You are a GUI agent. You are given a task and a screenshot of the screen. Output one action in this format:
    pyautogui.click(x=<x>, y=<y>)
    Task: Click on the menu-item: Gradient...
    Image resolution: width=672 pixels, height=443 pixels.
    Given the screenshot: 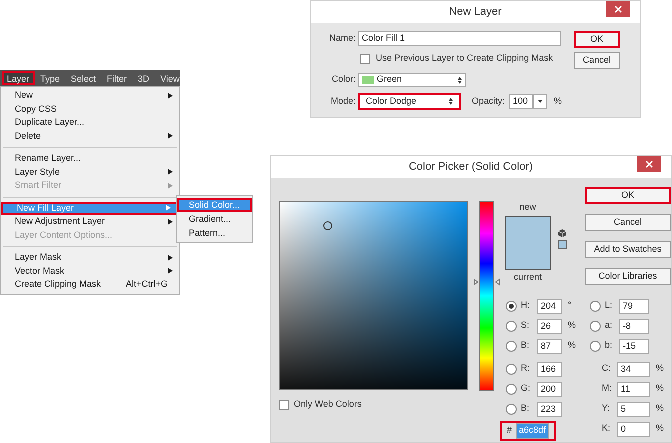 What is the action you would take?
    pyautogui.click(x=214, y=219)
    